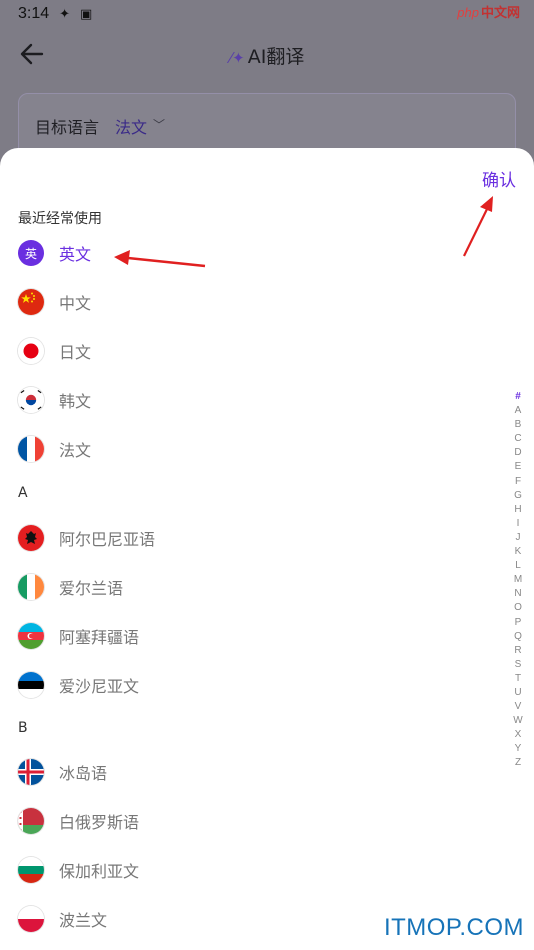  Describe the element at coordinates (159, 125) in the screenshot. I see `chevron-down-icon: ﹀` at that location.